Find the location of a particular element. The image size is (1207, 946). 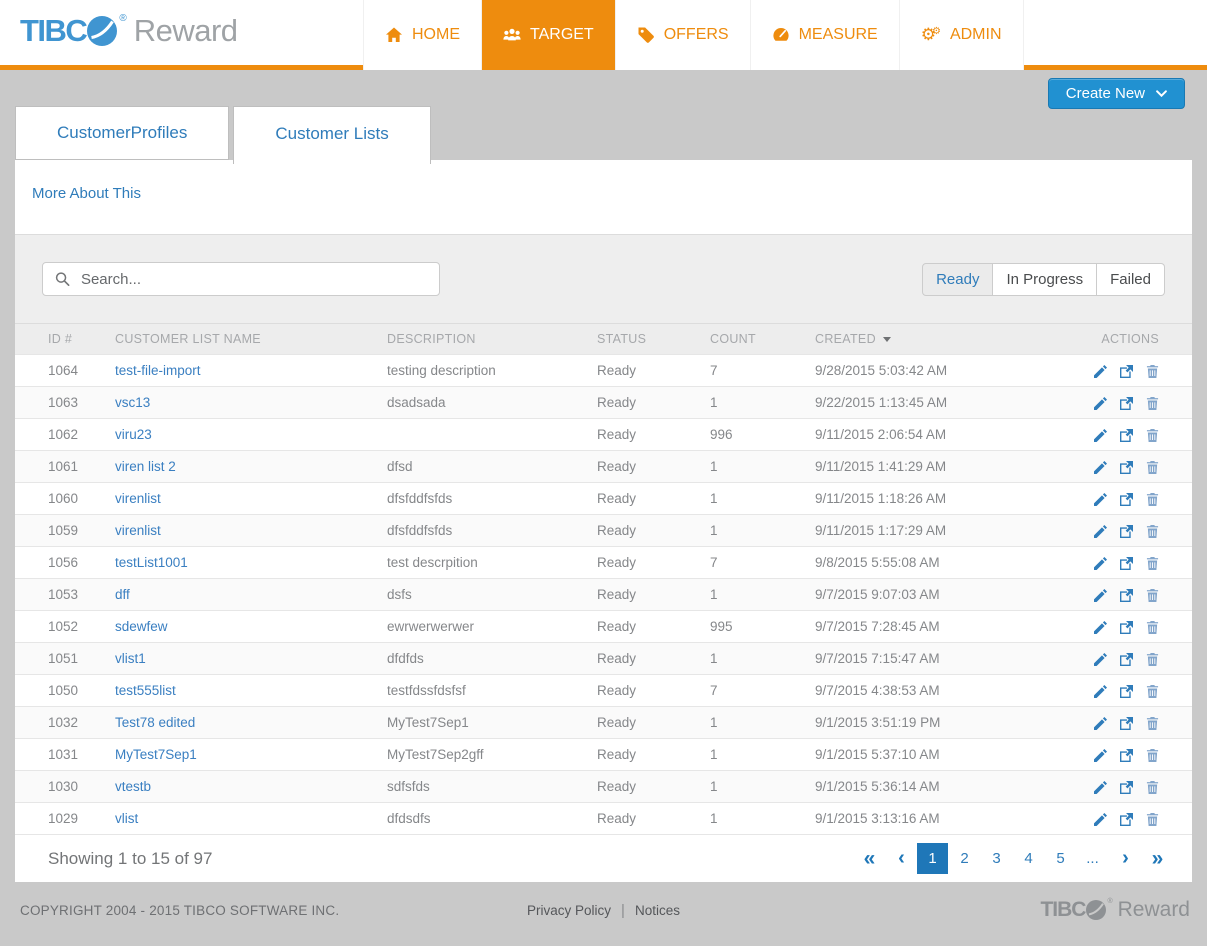

customer-list-link: test-file-import is located at coordinates (158, 370).